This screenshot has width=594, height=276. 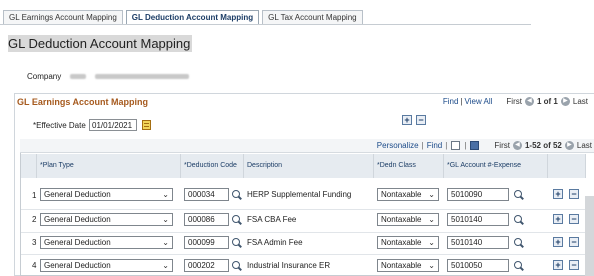 I want to click on last-label: Last, so click(x=580, y=101).